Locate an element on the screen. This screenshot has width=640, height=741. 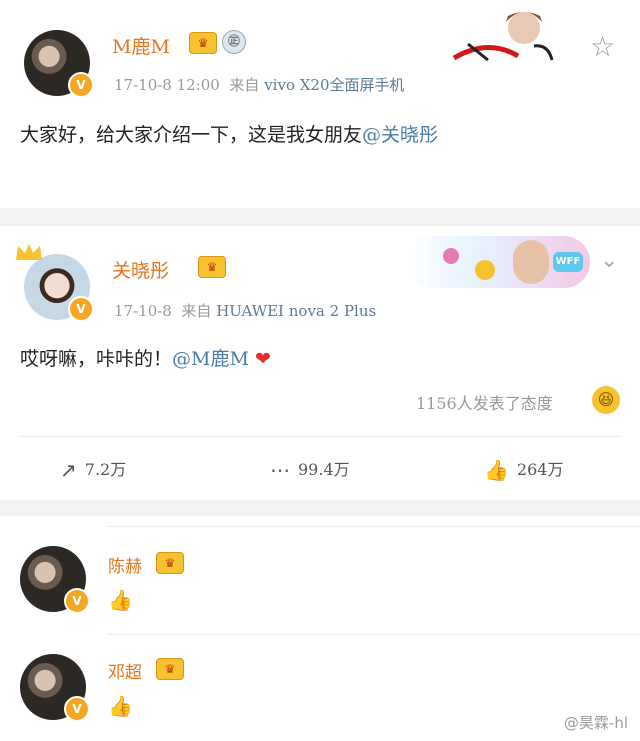
heart-icon: ❤ is located at coordinates (262, 359).